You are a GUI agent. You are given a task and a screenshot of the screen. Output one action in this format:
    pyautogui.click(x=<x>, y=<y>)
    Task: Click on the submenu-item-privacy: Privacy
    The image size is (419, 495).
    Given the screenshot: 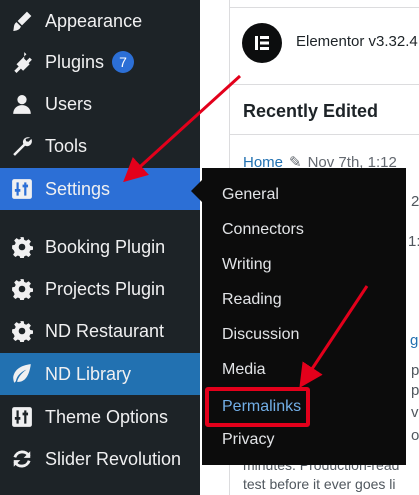 What is the action you would take?
    pyautogui.click(x=248, y=440)
    